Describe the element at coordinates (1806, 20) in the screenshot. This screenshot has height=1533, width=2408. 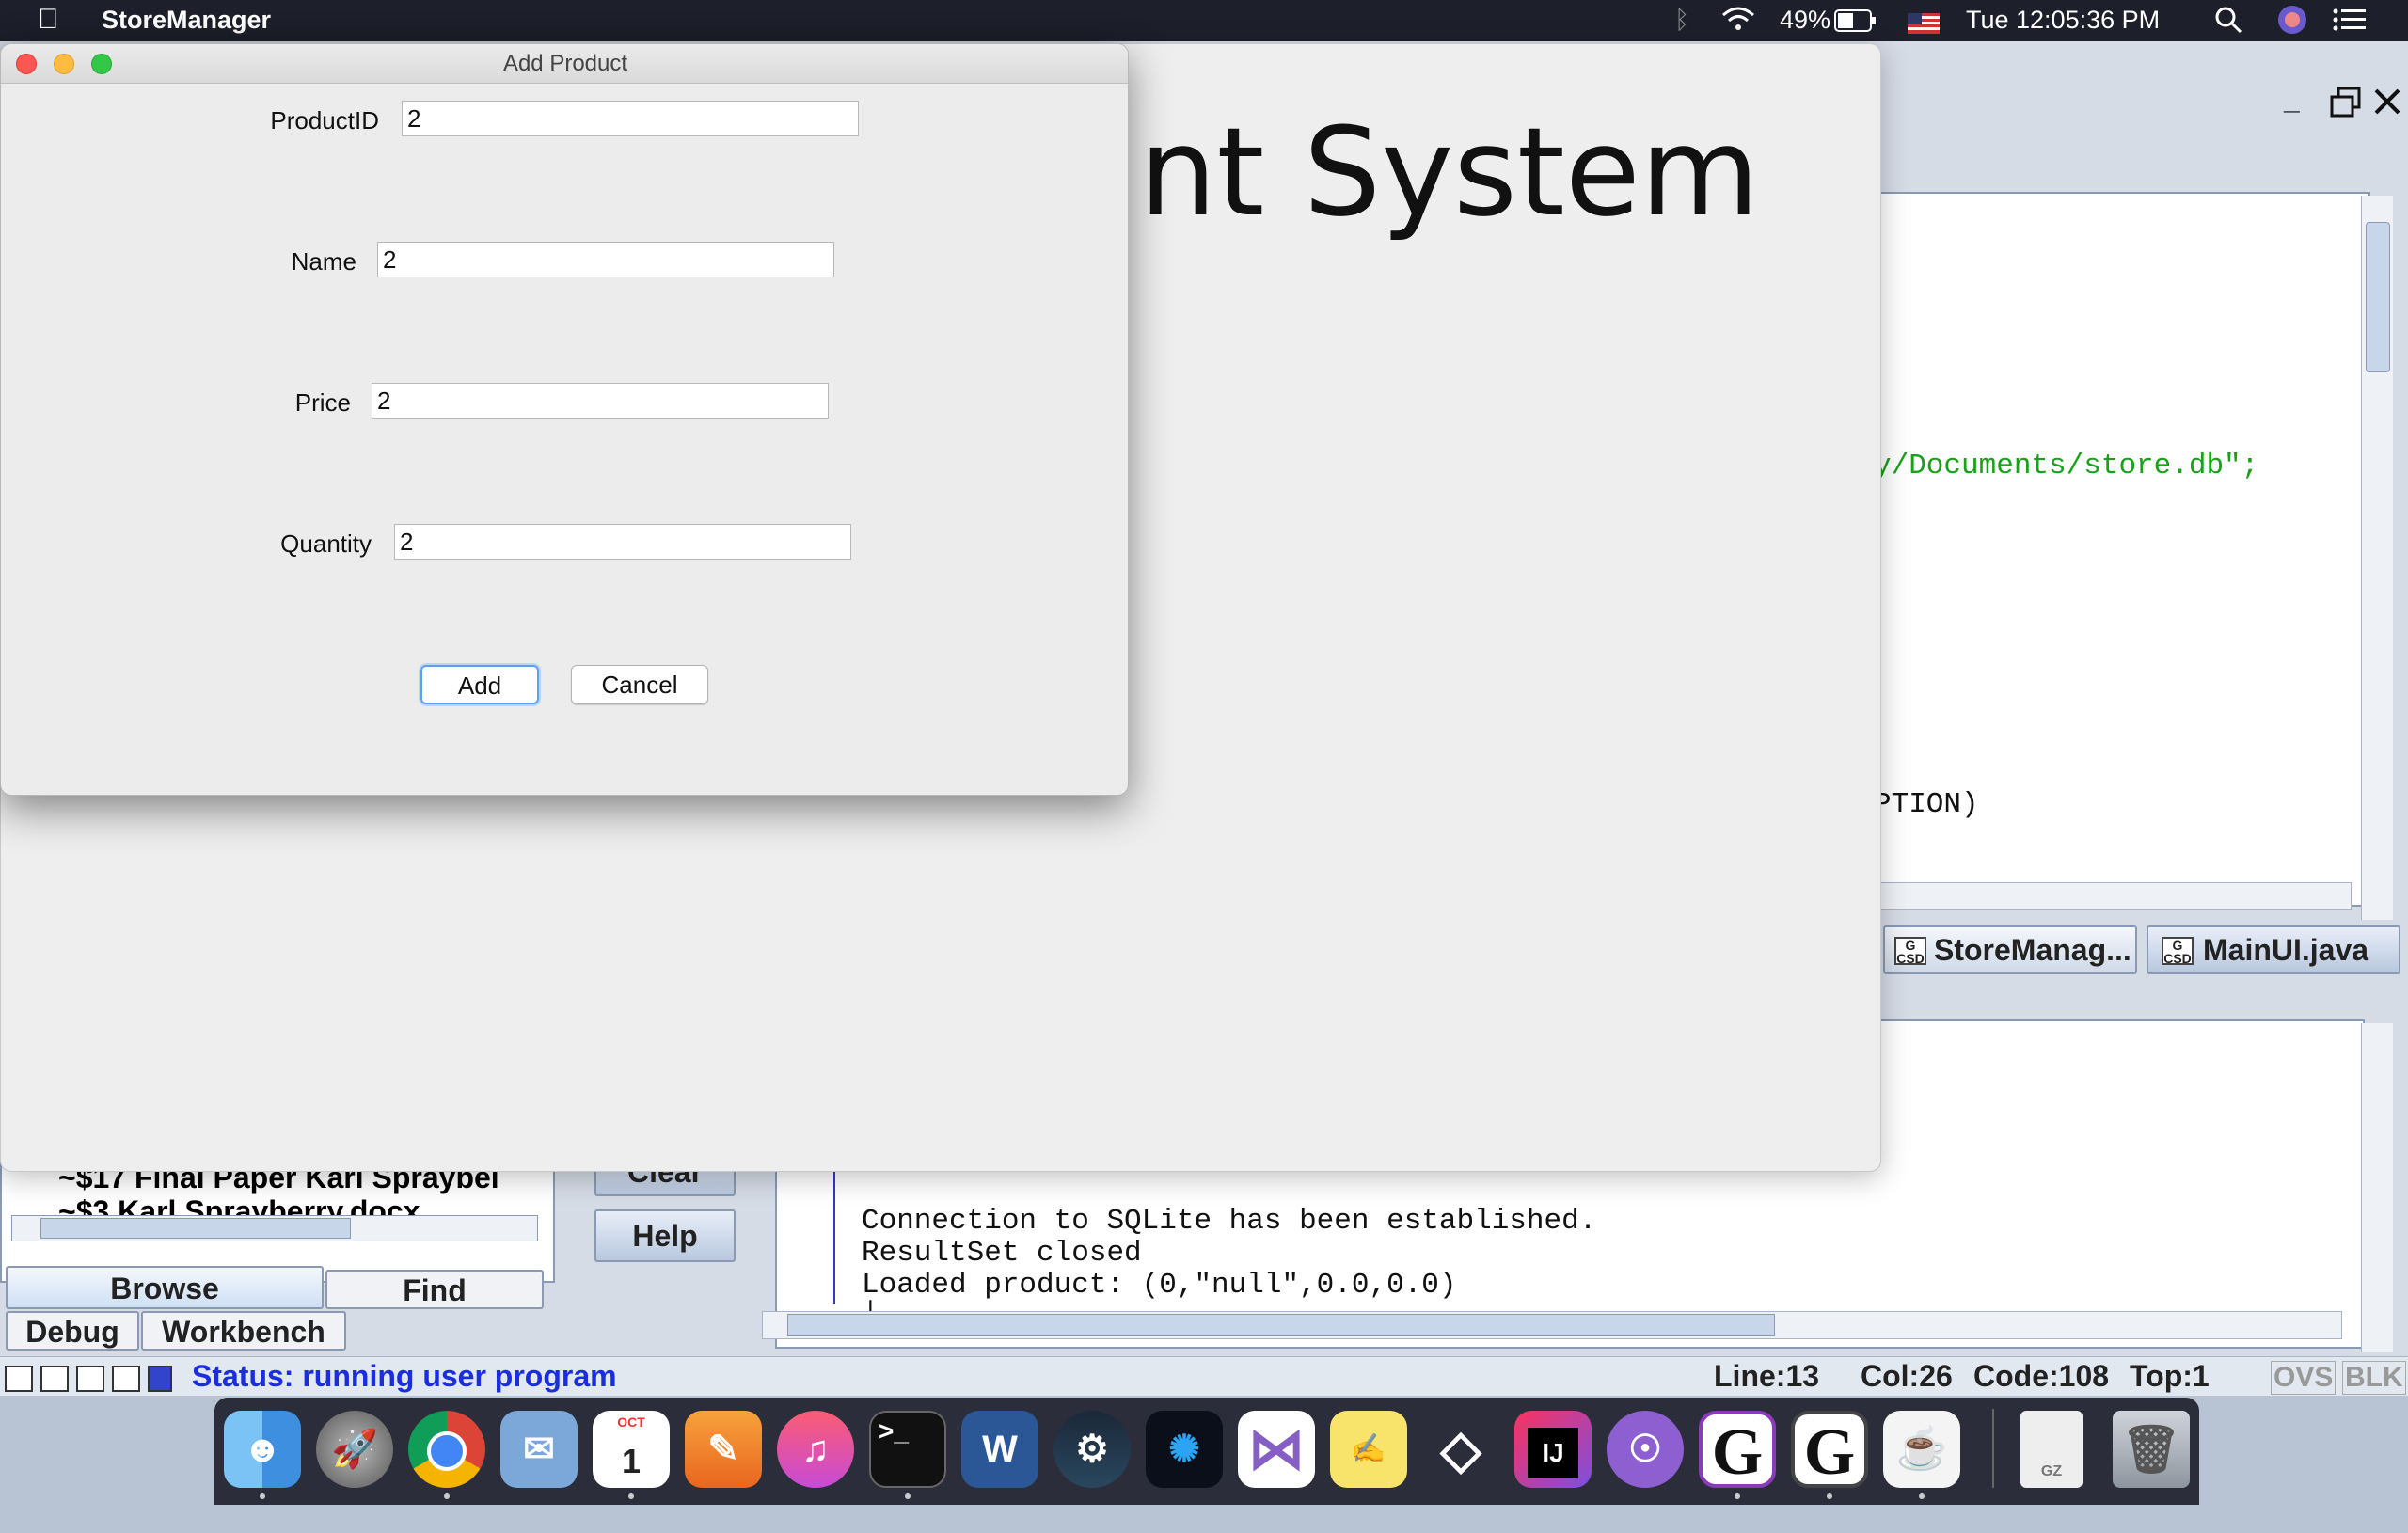
I see `battery-percent: 49%` at that location.